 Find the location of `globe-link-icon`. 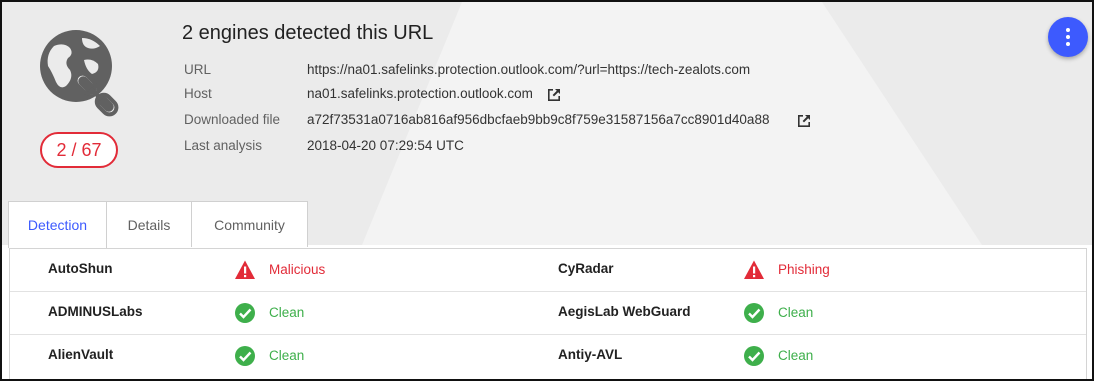

globe-link-icon is located at coordinates (79, 73).